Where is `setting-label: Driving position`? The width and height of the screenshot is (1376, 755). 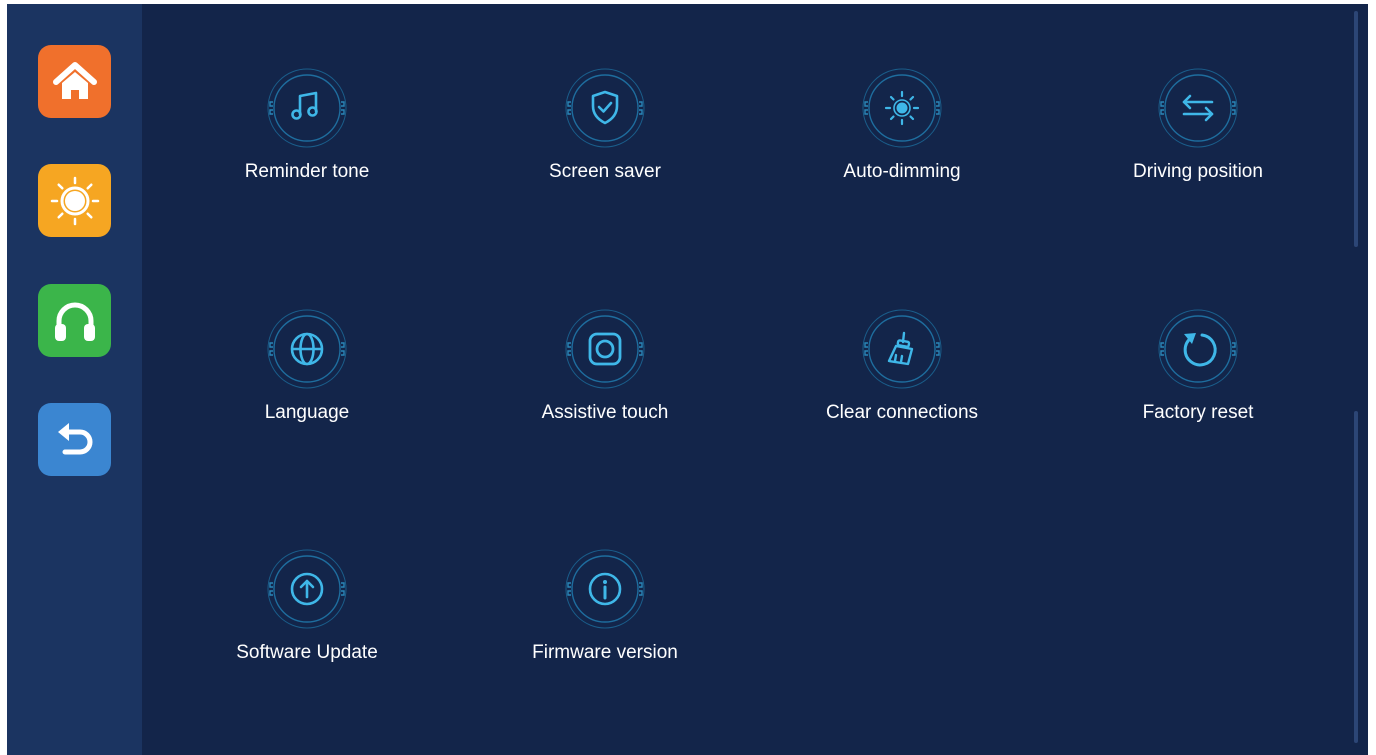
setting-label: Driving position is located at coordinates (1198, 171).